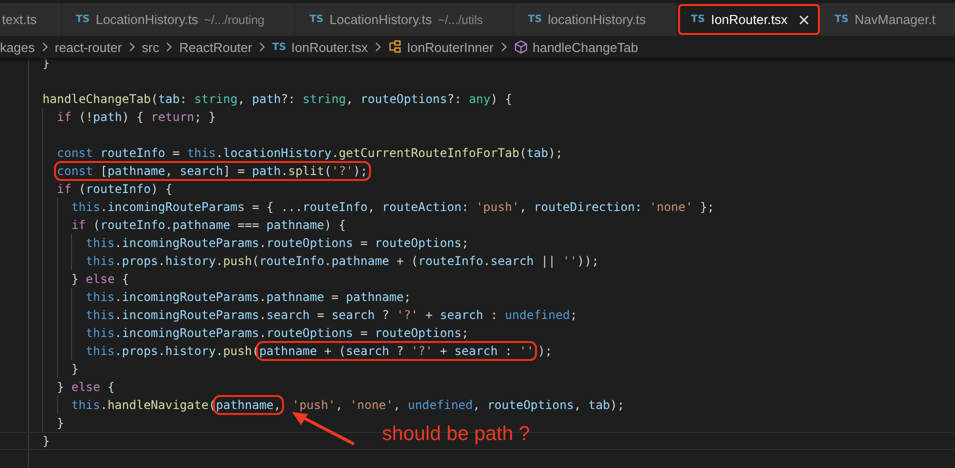 The image size is (955, 468). What do you see at coordinates (114, 189) in the screenshot?
I see `code-line: if (routeInfo) {` at bounding box center [114, 189].